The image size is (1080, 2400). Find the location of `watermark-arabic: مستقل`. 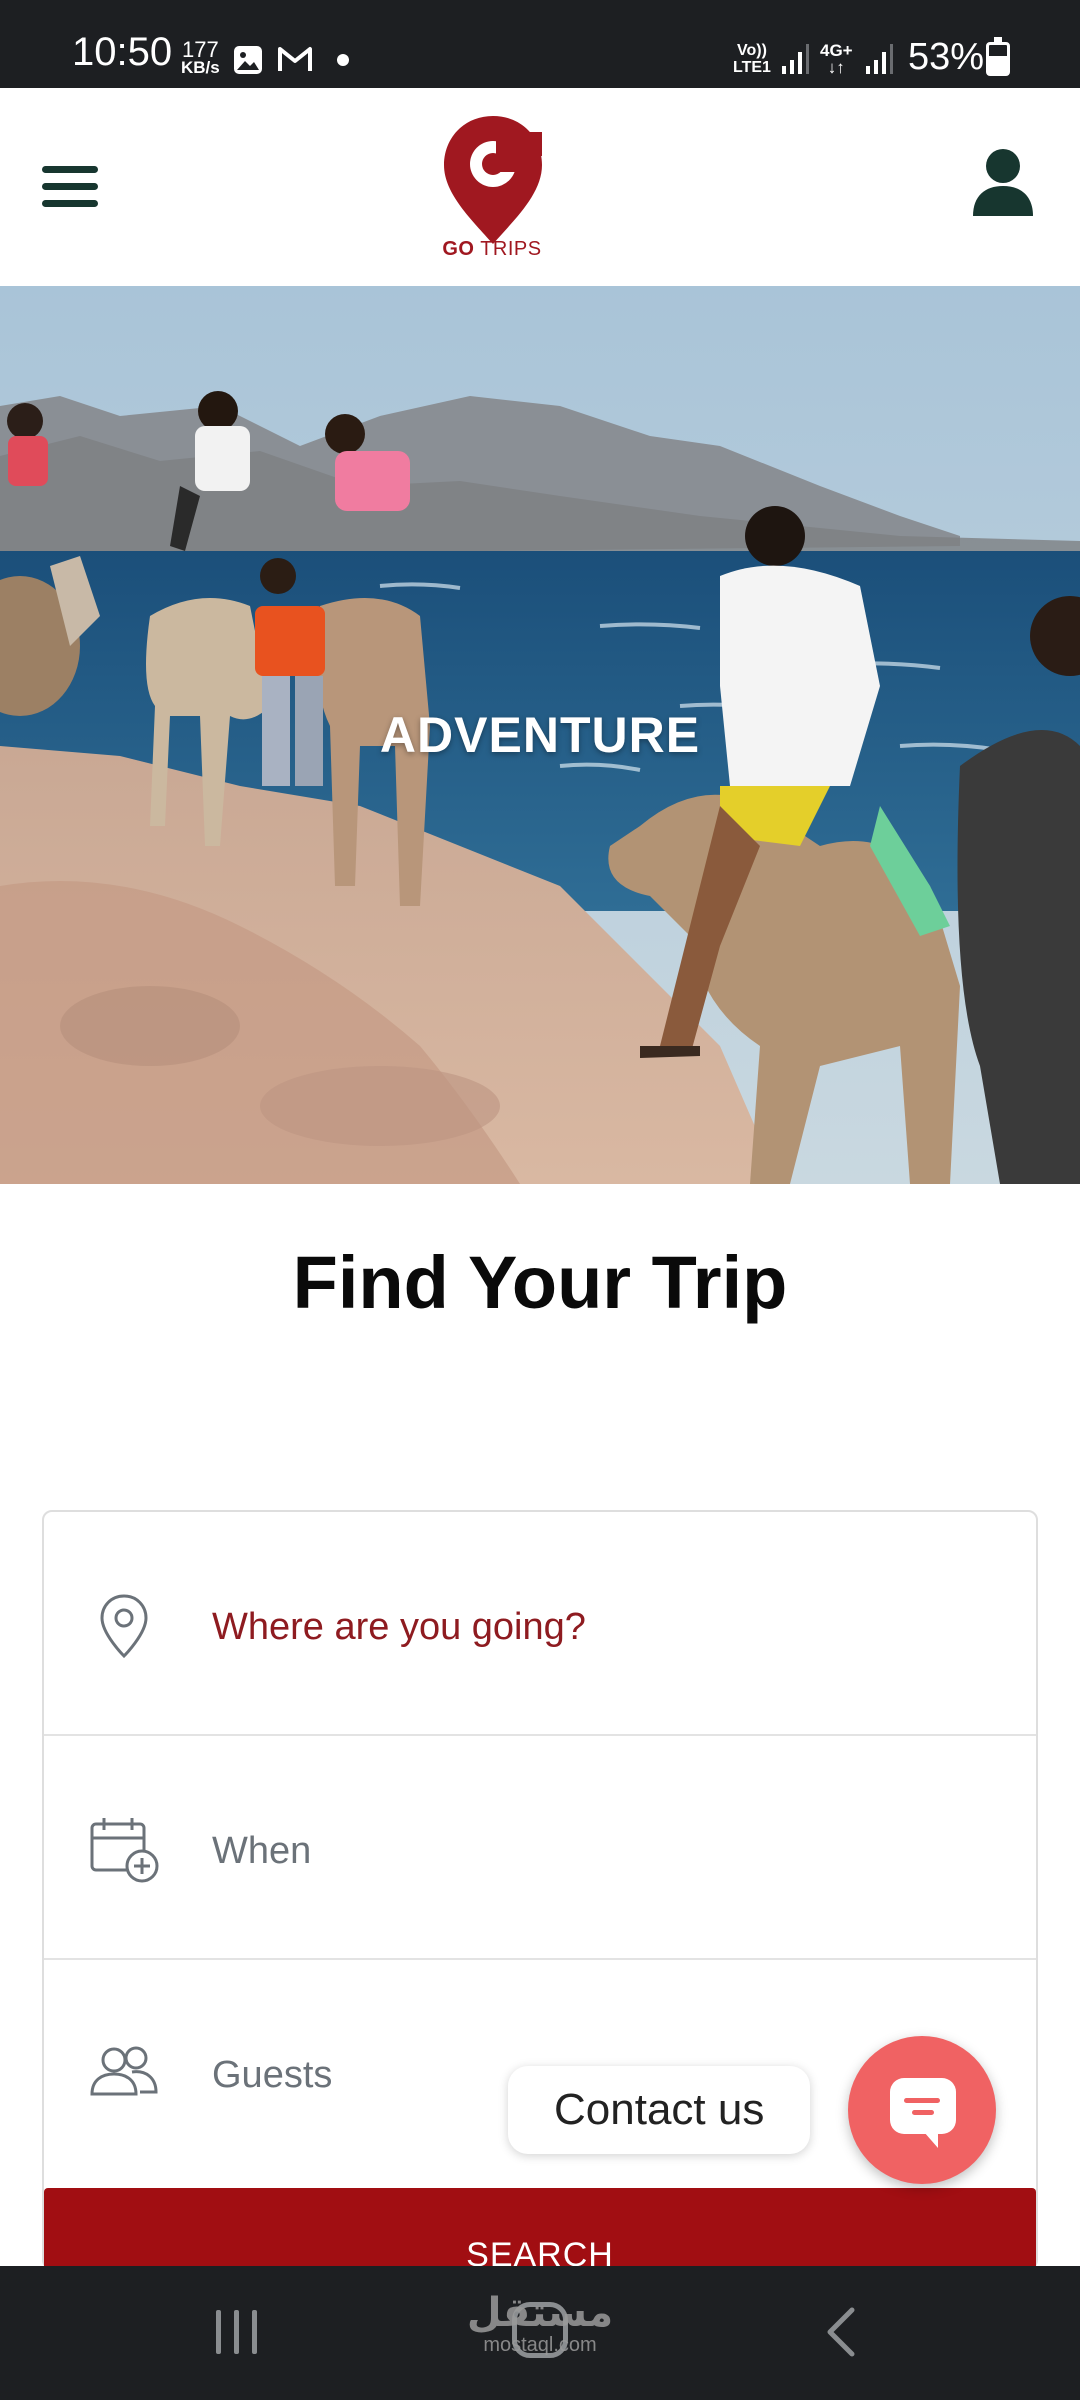

watermark-arabic: مستقل is located at coordinates (540, 2313).